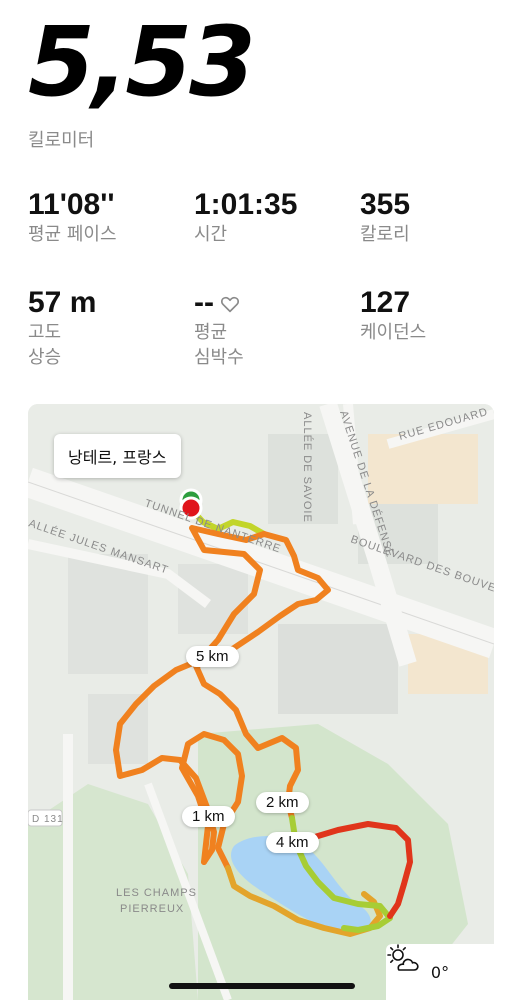  What do you see at coordinates (393, 332) in the screenshot?
I see `cadence-label: 케이던스` at bounding box center [393, 332].